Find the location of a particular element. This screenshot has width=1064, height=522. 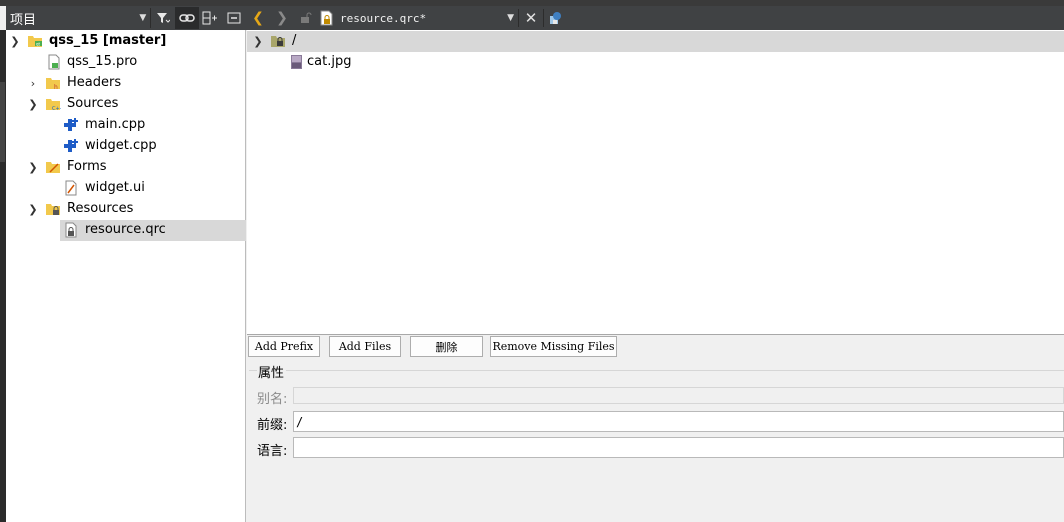

project-panel-toolbar: 项目 ▼ is located at coordinates (126, 18).